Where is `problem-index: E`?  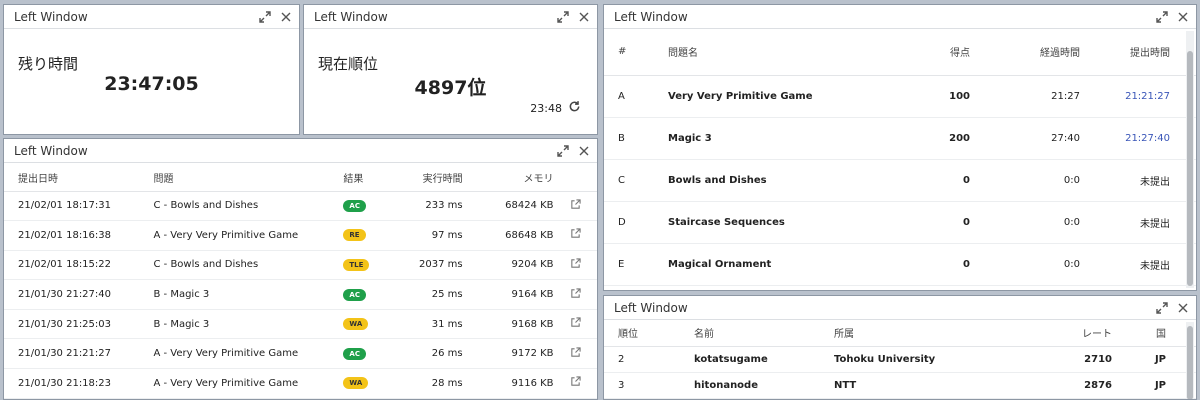
problem-index: E is located at coordinates (621, 264).